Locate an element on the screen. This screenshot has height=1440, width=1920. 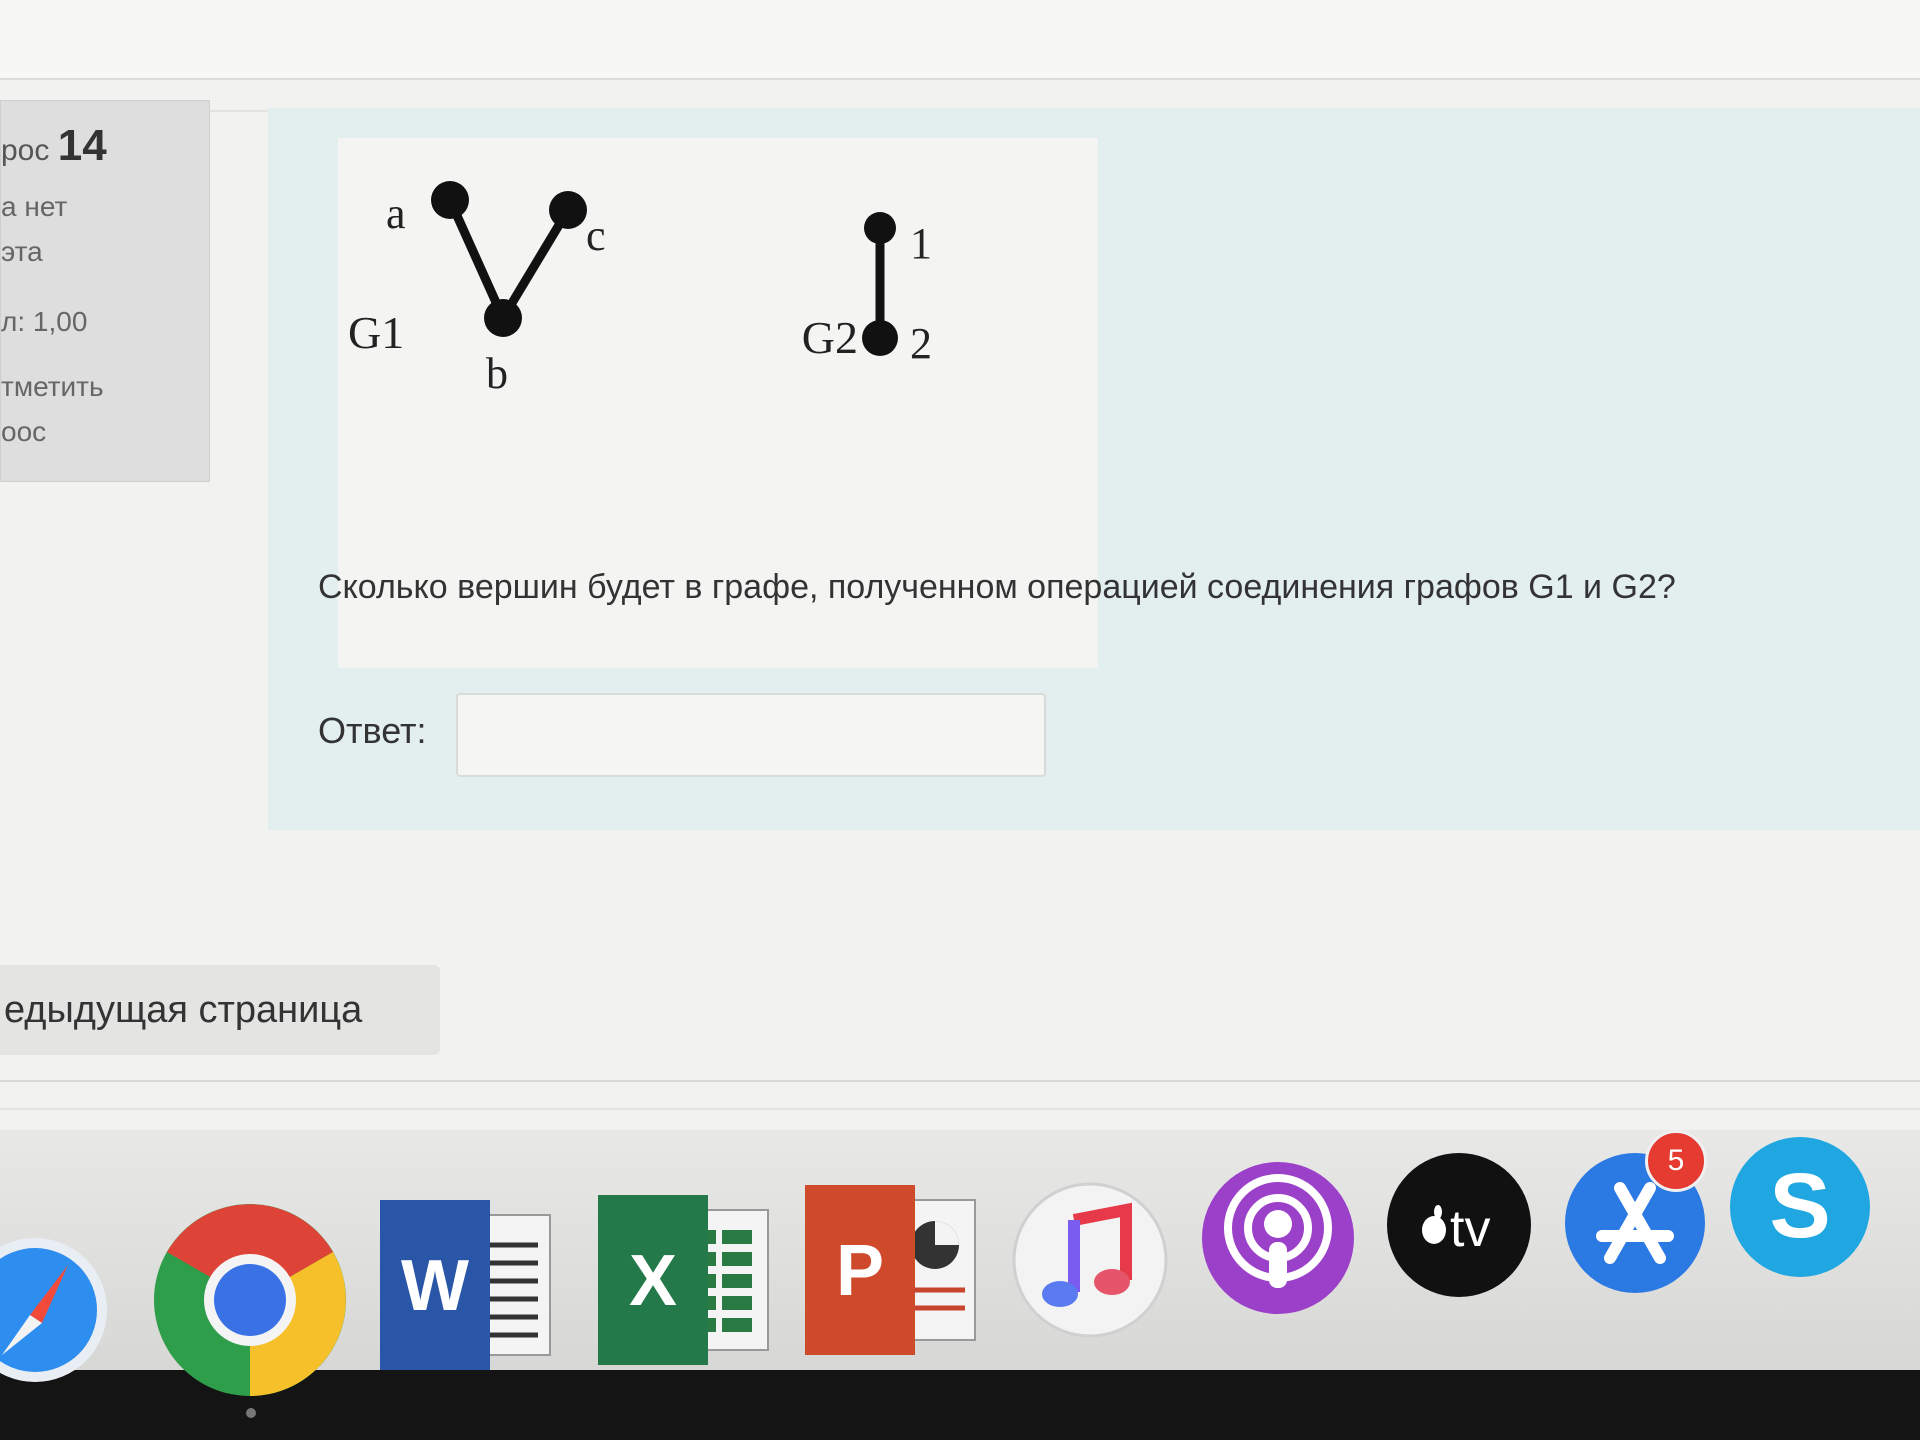
g1-vertex-c is located at coordinates (568, 210).